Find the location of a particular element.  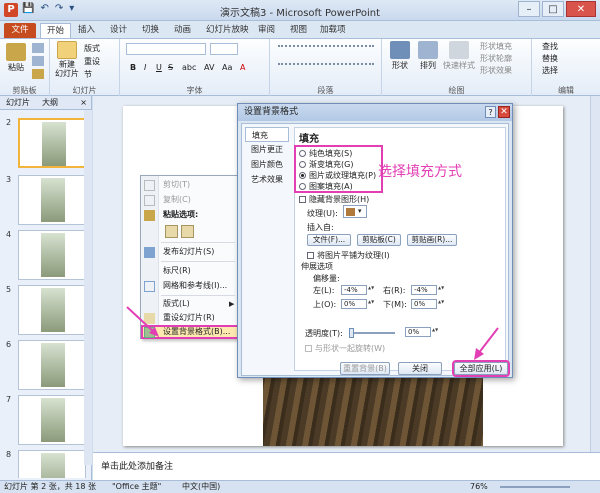

close-panel-icon: × is located at coordinates (82, 102).